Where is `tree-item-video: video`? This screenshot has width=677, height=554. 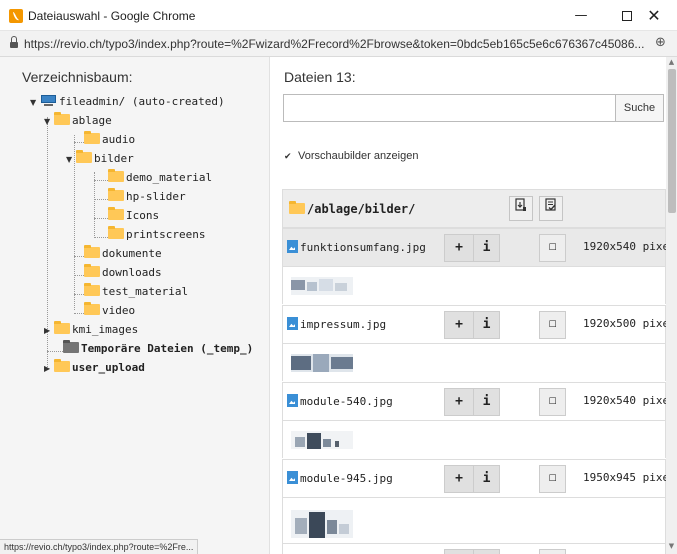
tree-item-video: video is located at coordinates (109, 311).